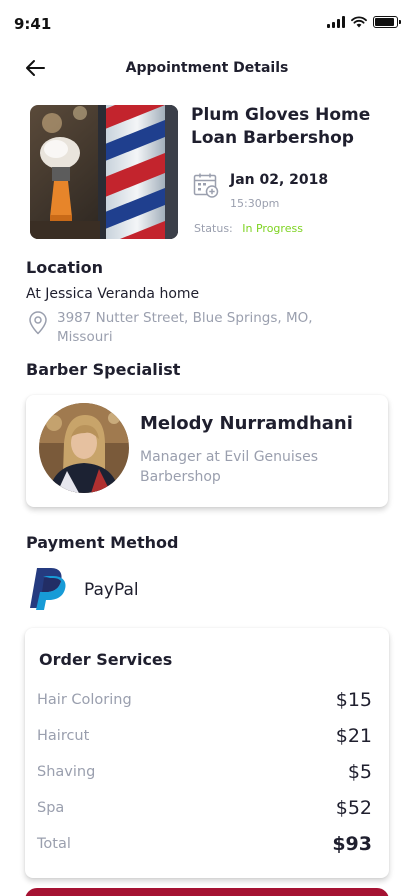  What do you see at coordinates (204, 701) in the screenshot?
I see `service-row-hair-coloring: Hair Coloring $15` at bounding box center [204, 701].